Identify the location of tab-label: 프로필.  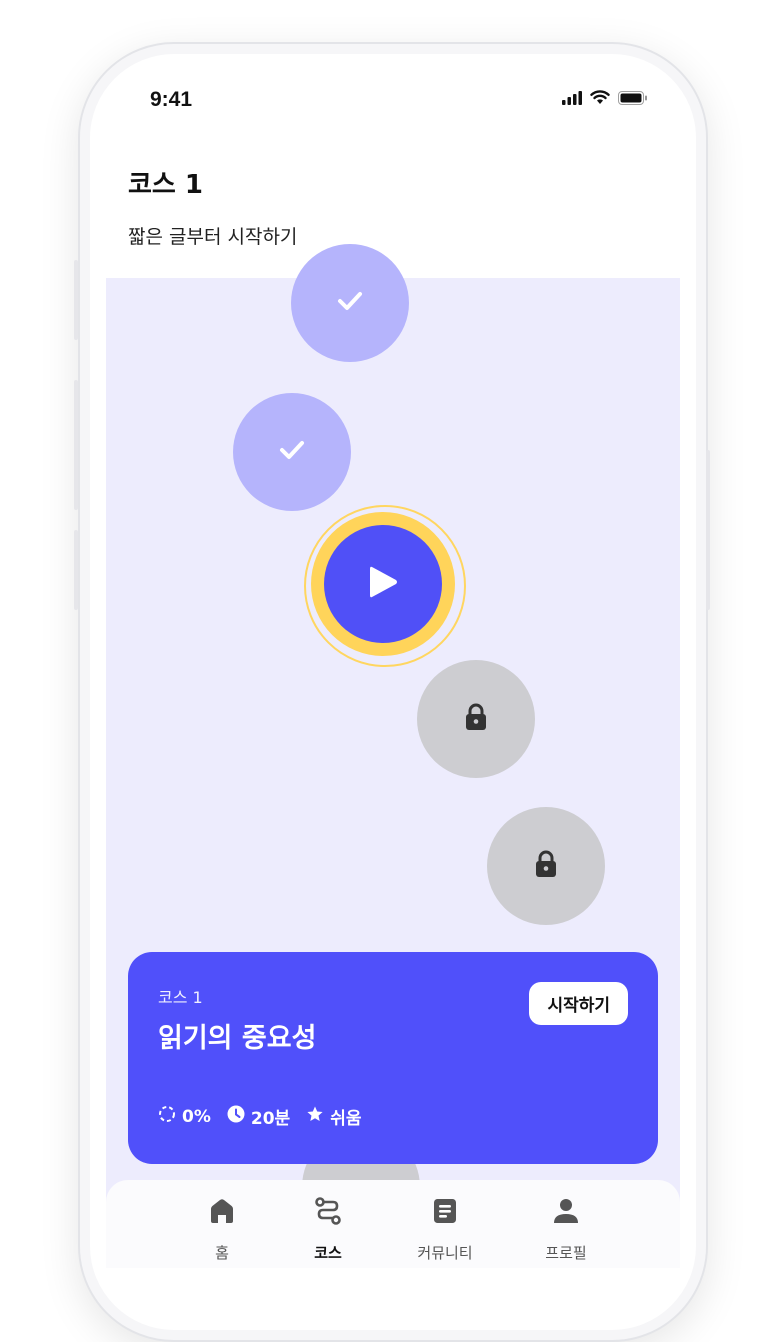
(566, 1253).